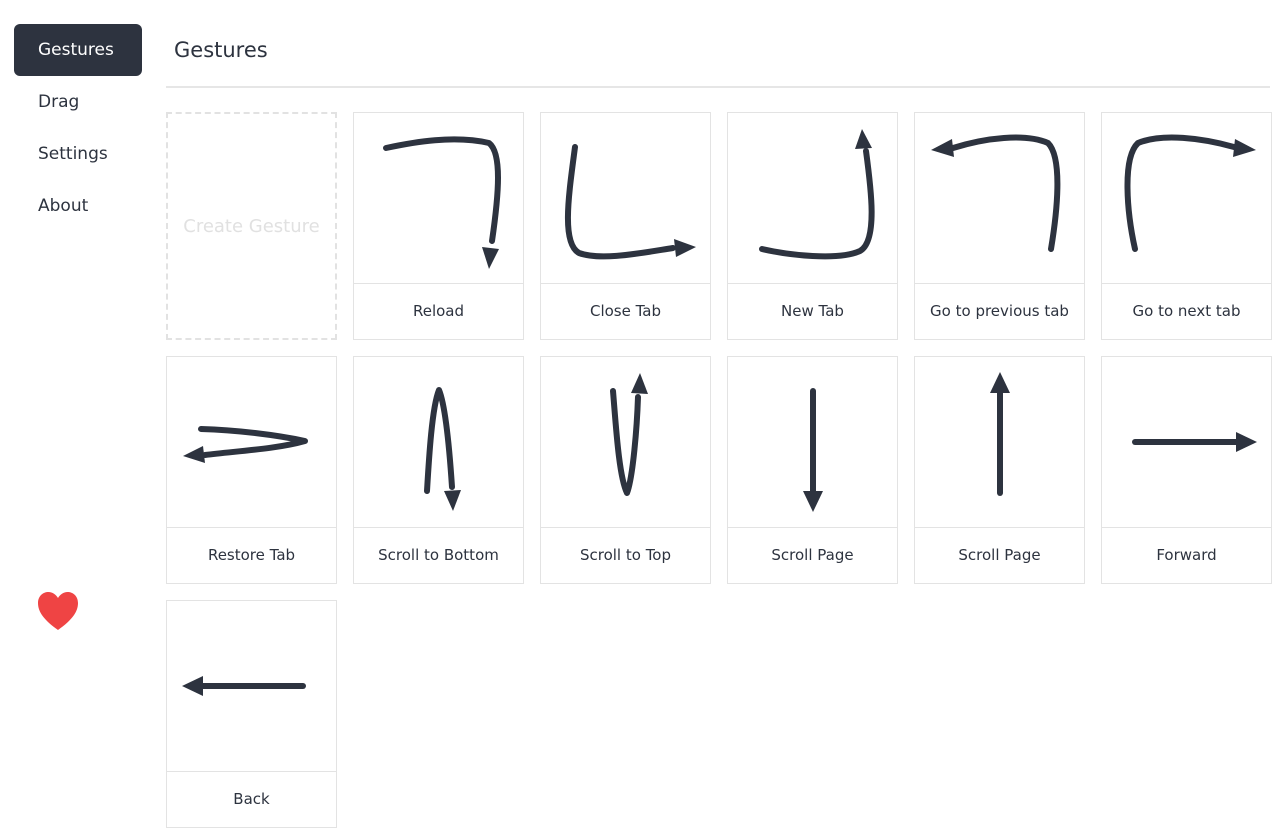  What do you see at coordinates (1186, 311) in the screenshot?
I see `gesture-label: Go to next tab` at bounding box center [1186, 311].